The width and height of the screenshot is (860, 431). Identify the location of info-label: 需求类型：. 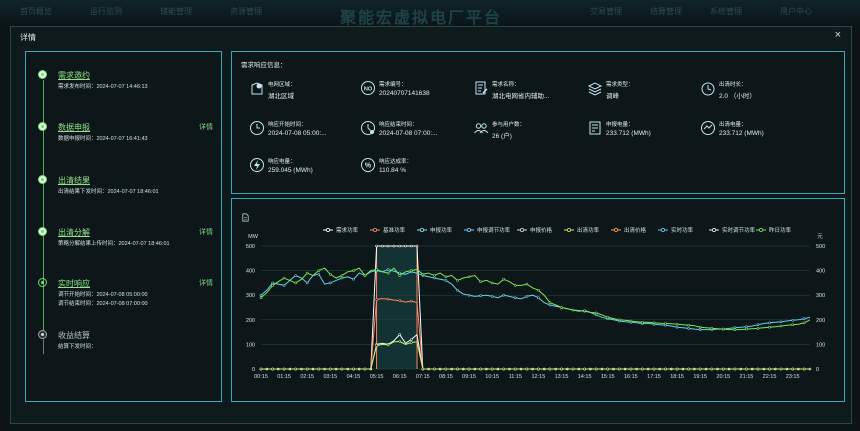
(620, 85).